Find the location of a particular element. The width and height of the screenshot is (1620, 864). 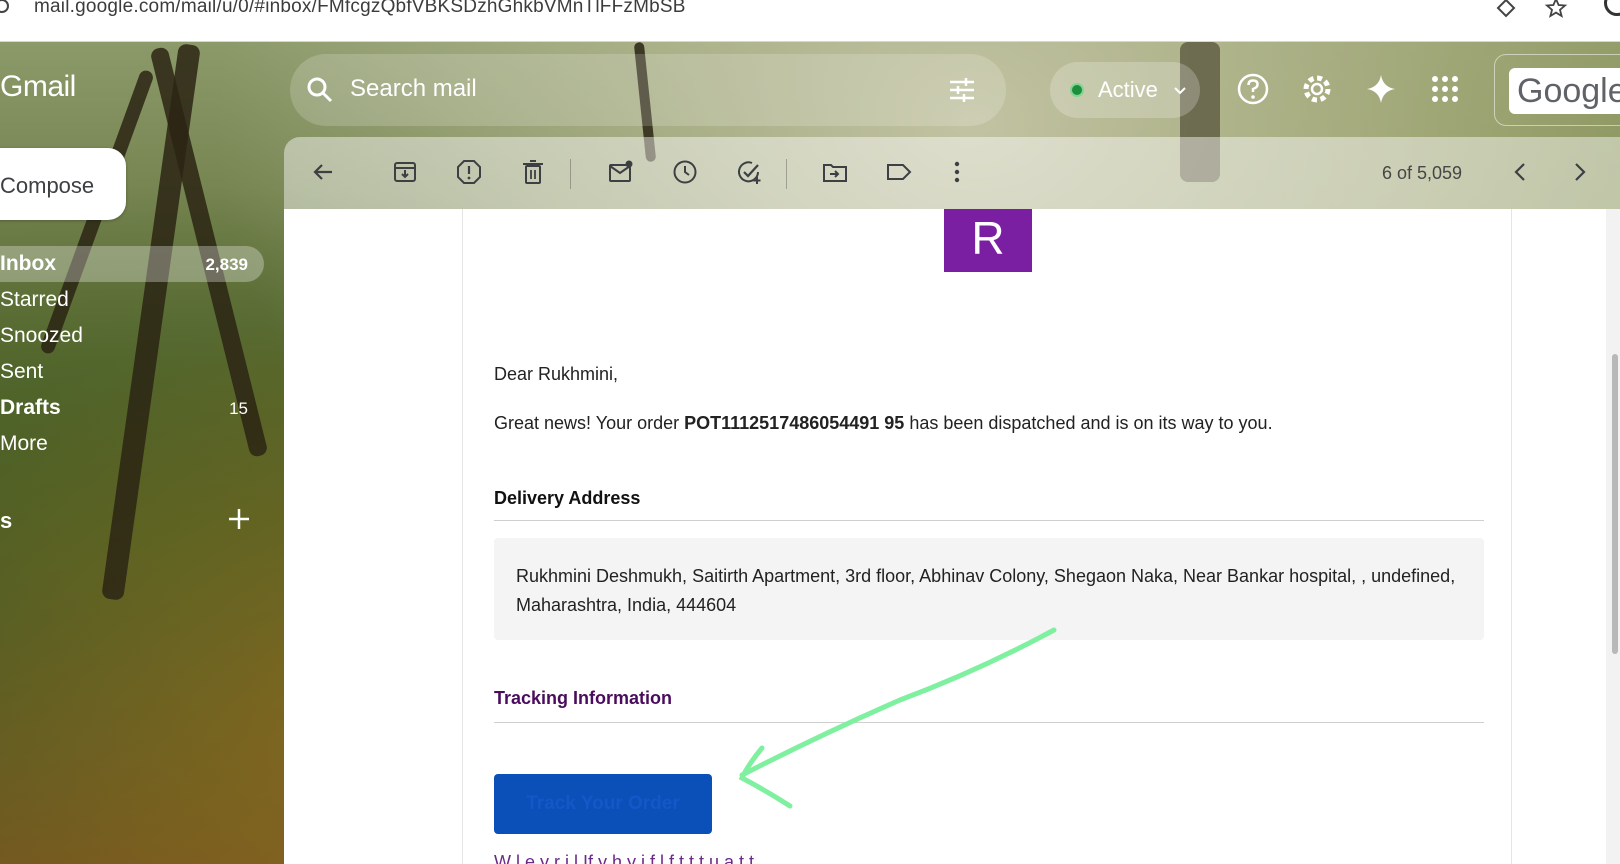

search-icon is located at coordinates (320, 90).